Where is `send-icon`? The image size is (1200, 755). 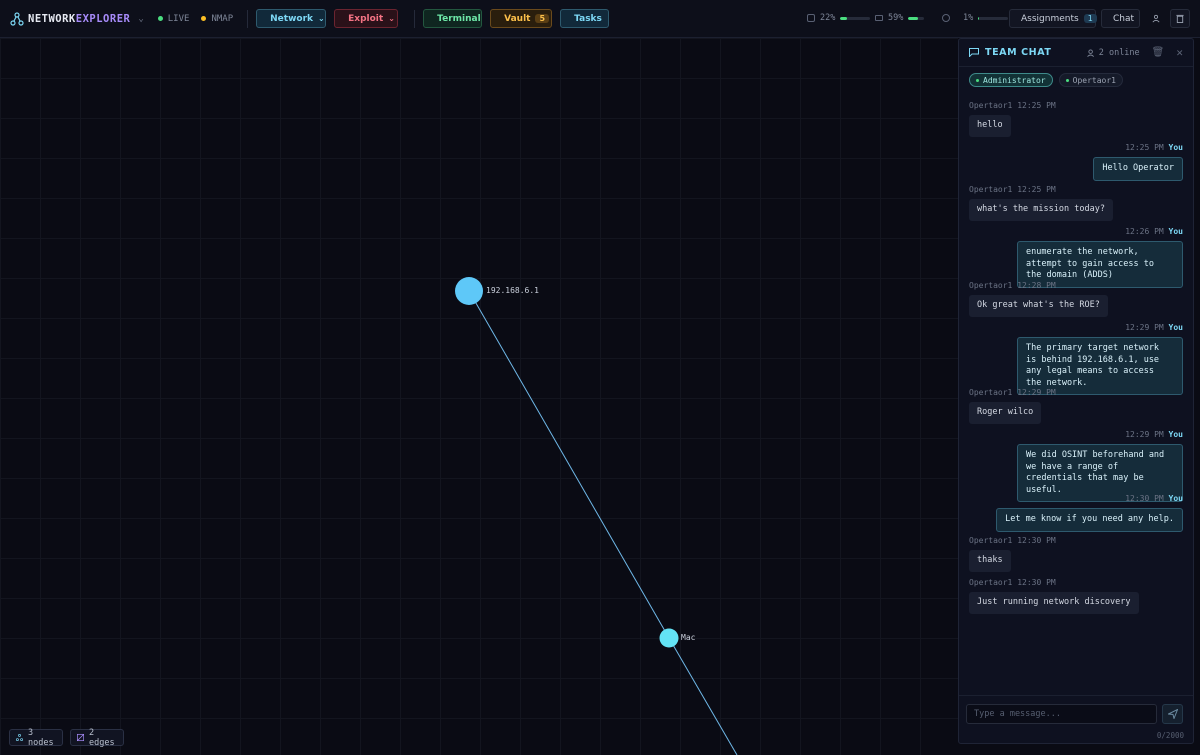 send-icon is located at coordinates (1172, 714).